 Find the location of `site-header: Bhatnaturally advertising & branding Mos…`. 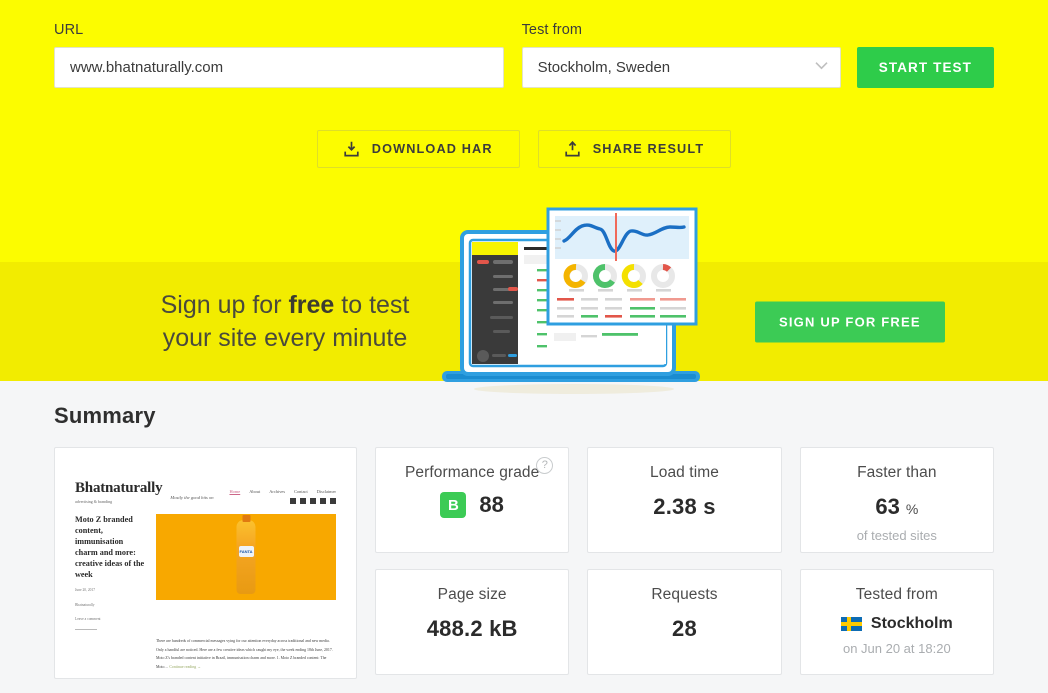

site-header: Bhatnaturally advertising & branding Mos… is located at coordinates (205, 481).